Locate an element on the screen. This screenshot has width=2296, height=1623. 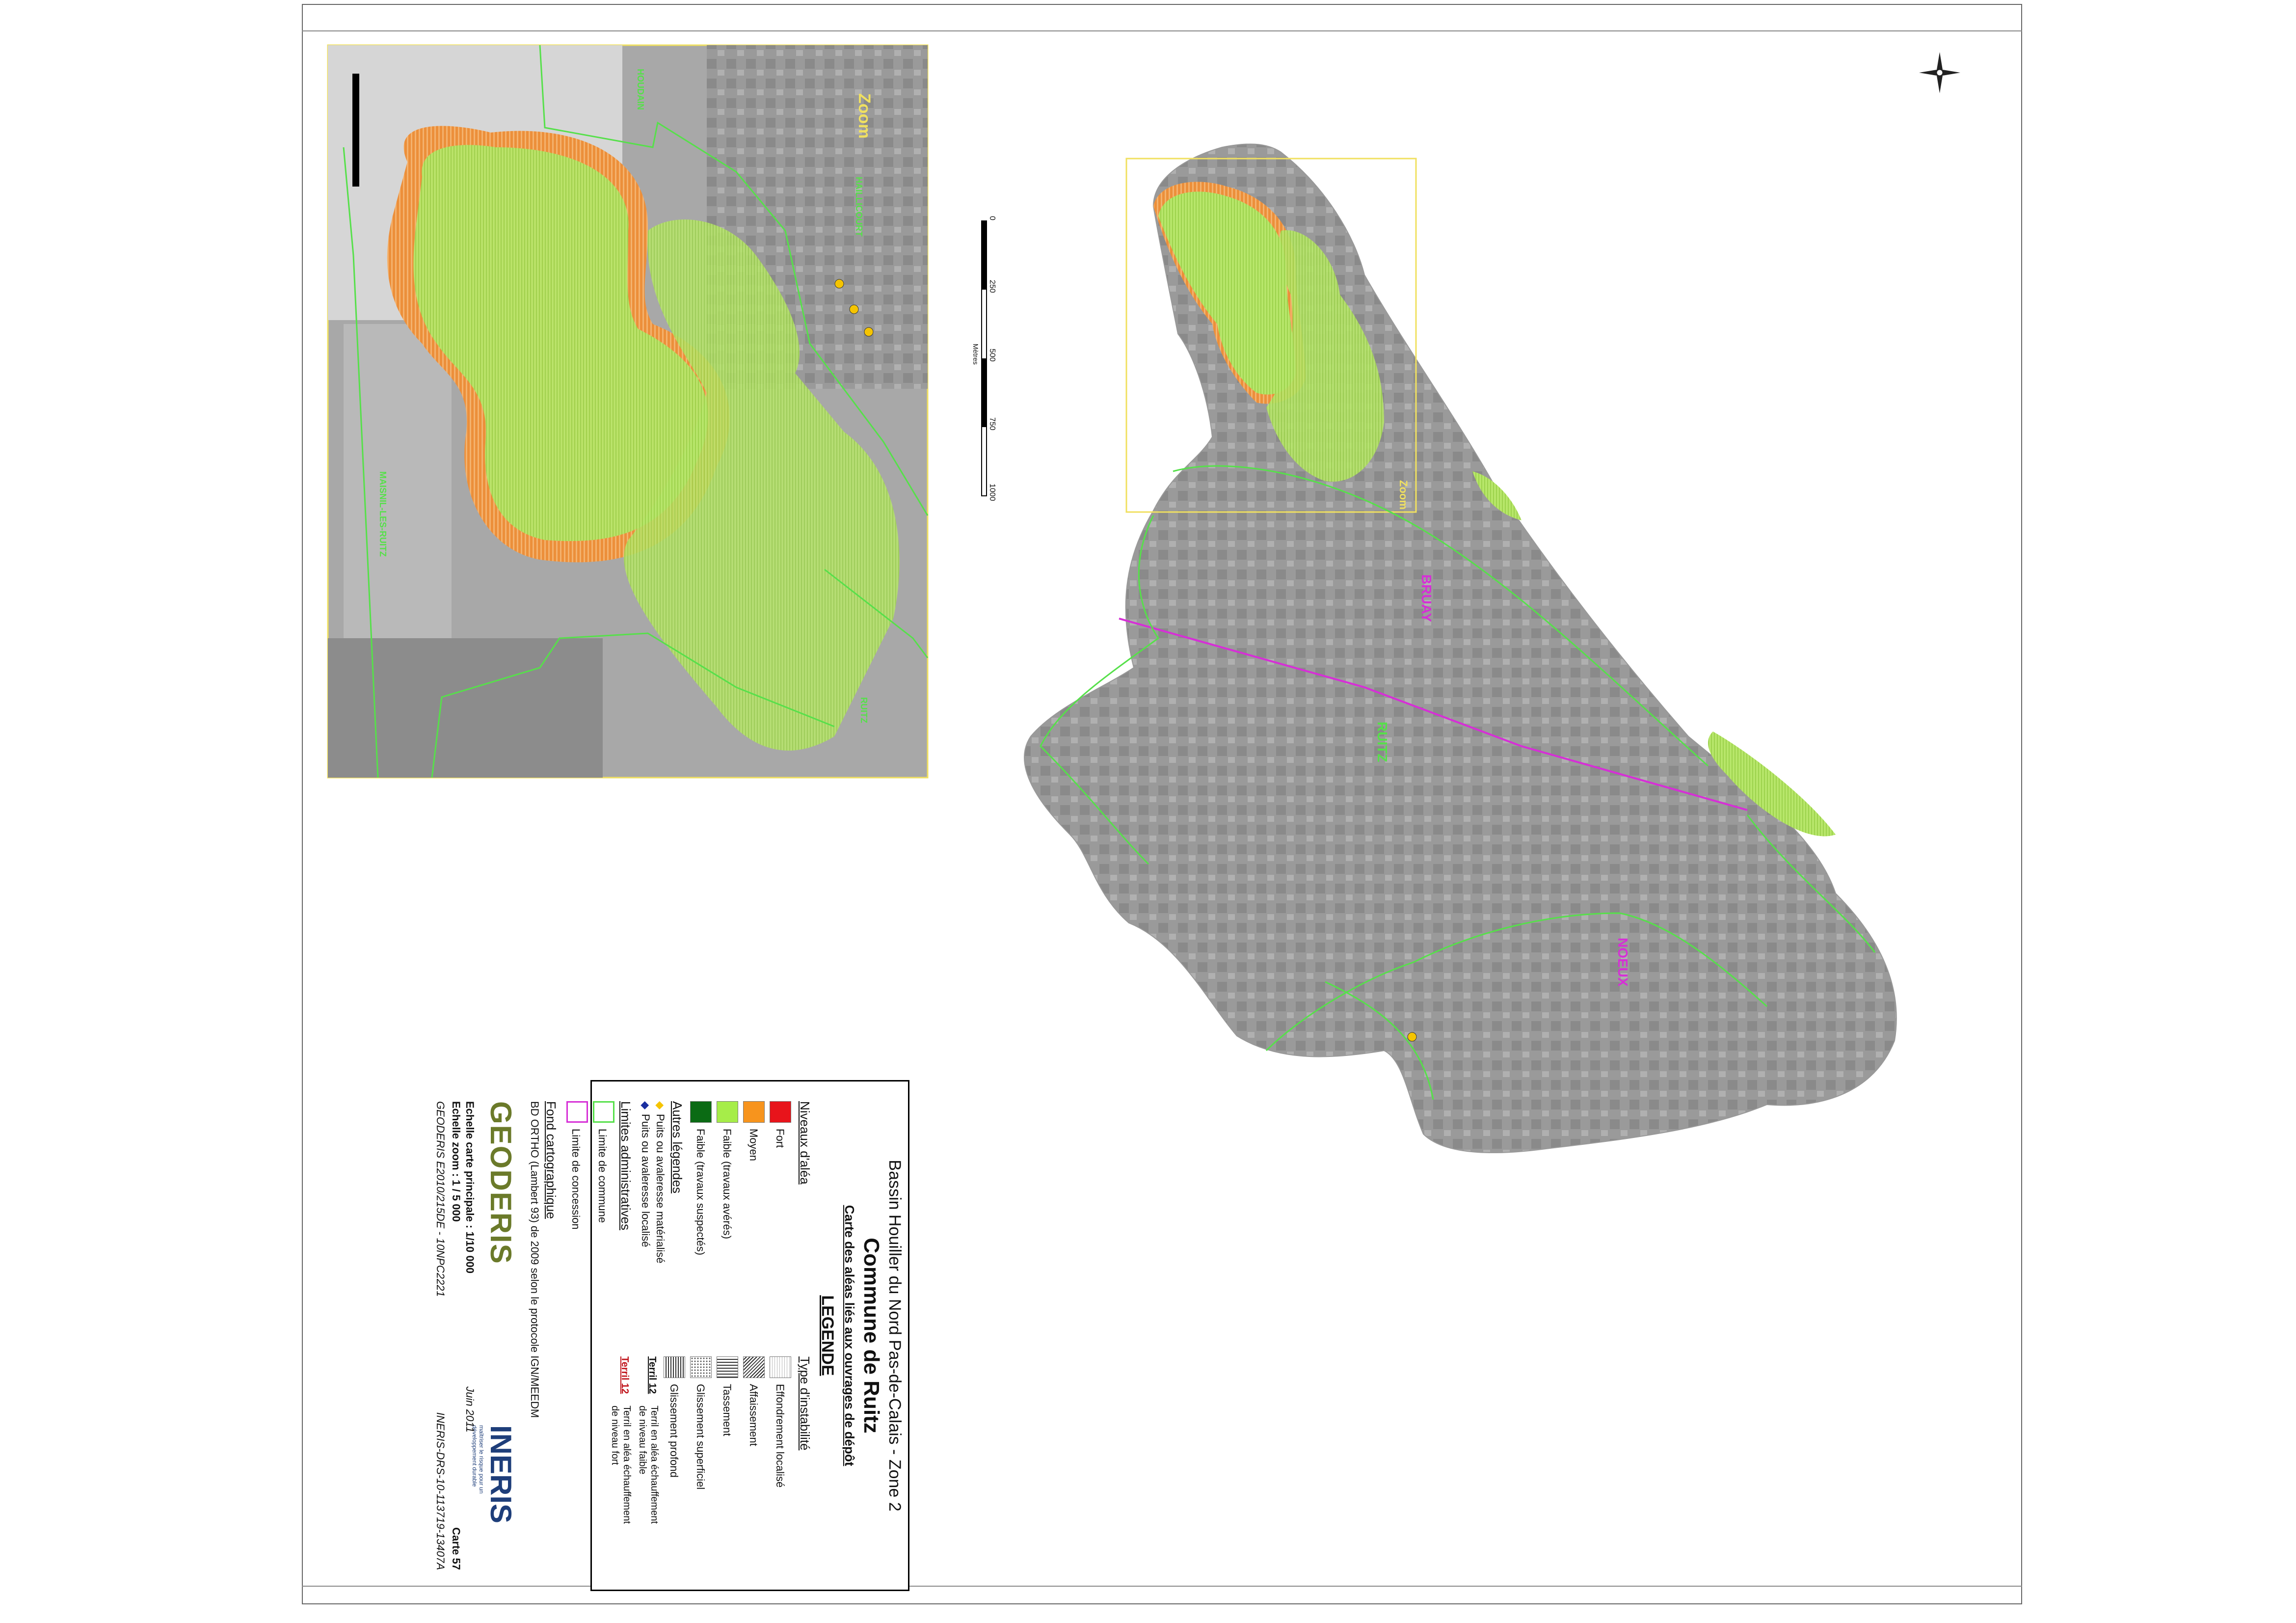
zoom-commune-label: HOUDAIN is located at coordinates (640, 89).